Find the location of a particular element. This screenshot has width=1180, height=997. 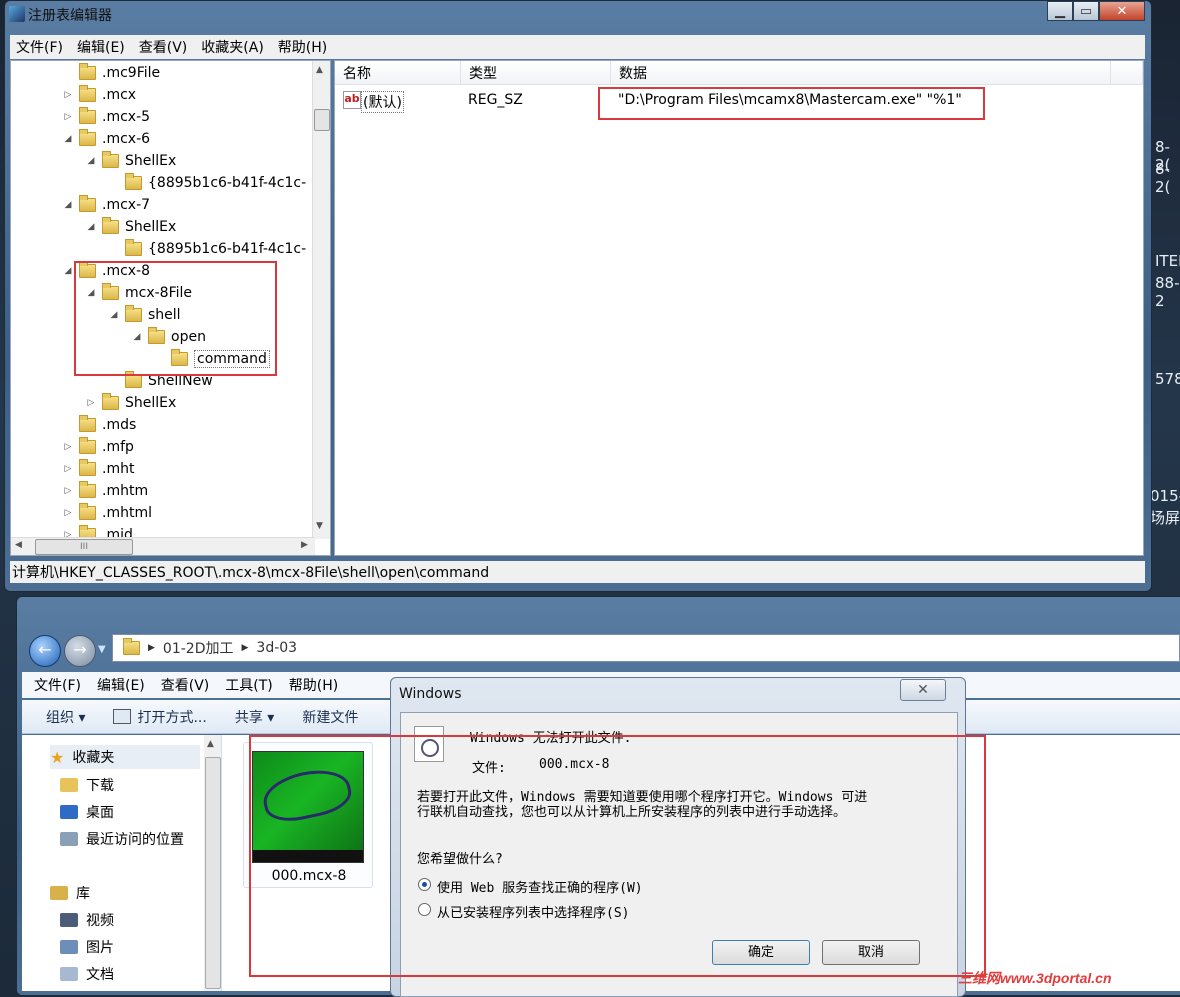

tree-vertical-scrollbar: ▲ ▼ is located at coordinates (321, 300).